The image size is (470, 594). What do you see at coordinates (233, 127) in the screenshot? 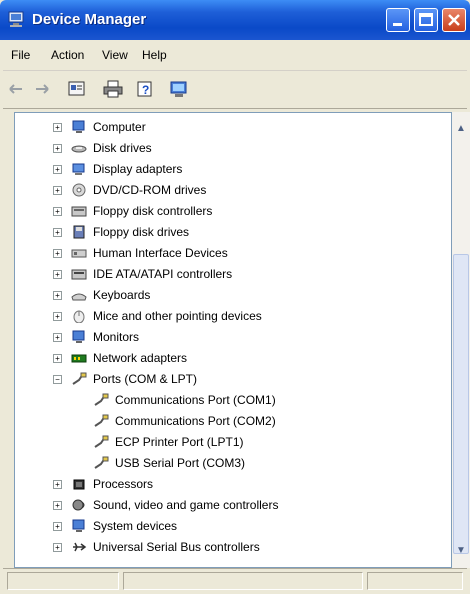
I see `tree-category-item: + Computer` at bounding box center [233, 127].